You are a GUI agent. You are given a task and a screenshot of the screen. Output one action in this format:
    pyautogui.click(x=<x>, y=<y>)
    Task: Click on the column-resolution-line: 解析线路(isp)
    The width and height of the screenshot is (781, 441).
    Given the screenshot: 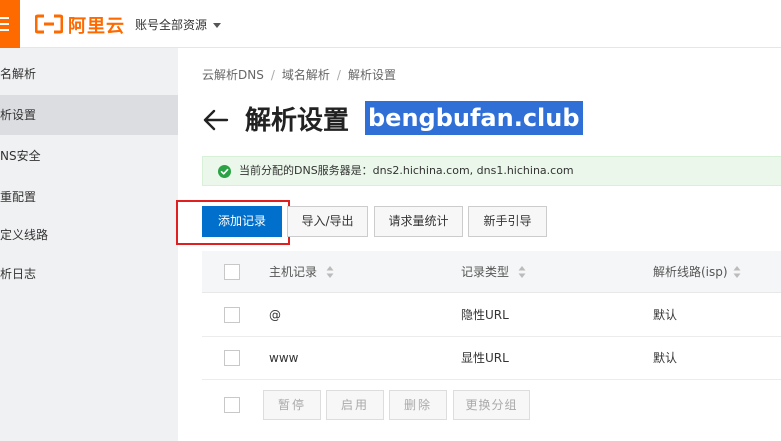 What is the action you would take?
    pyautogui.click(x=690, y=272)
    